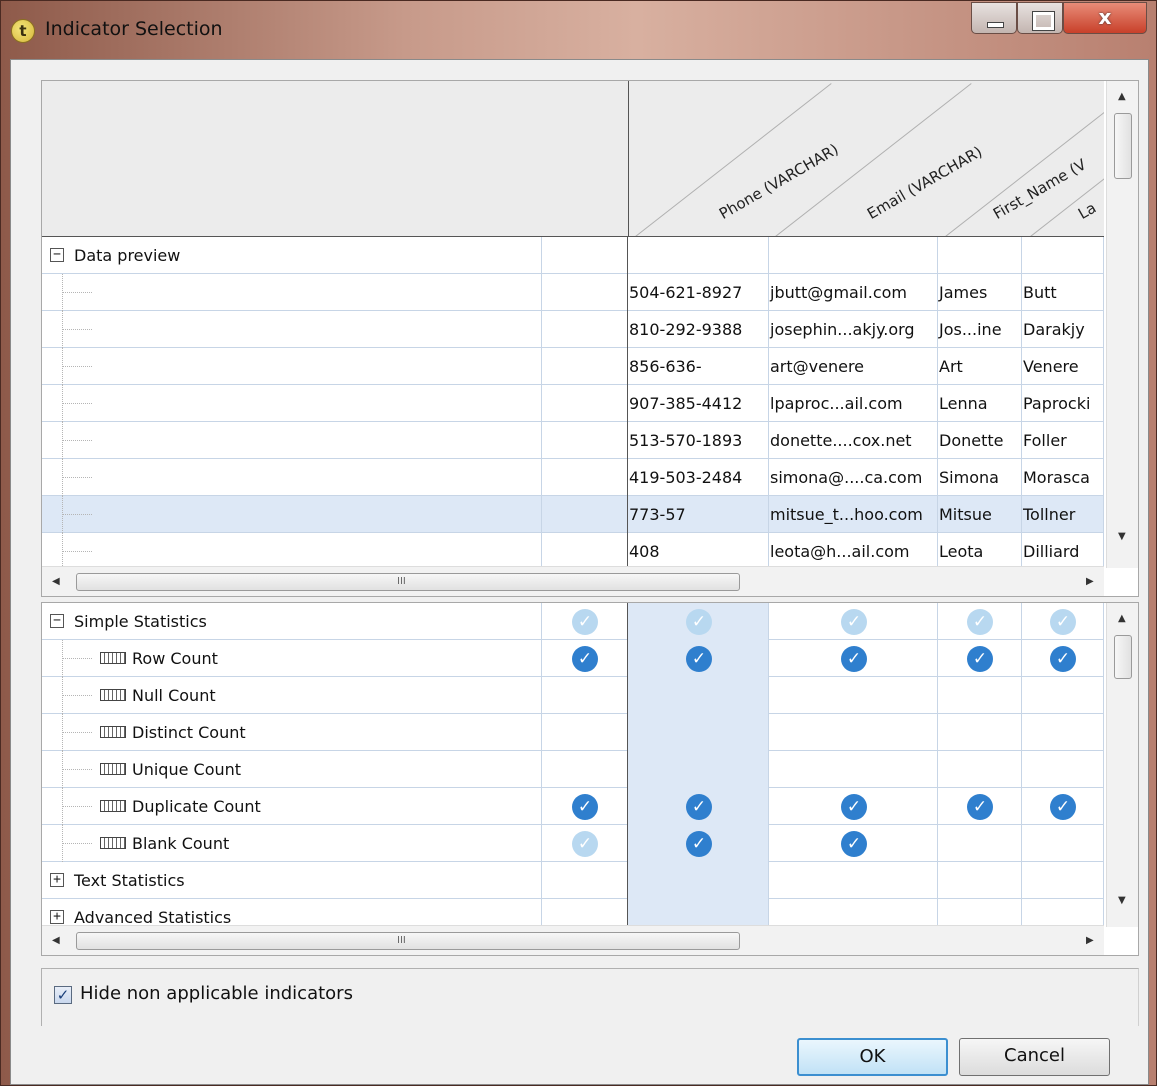  What do you see at coordinates (1063, 403) in the screenshot?
I see `data-cell: Paprocki` at bounding box center [1063, 403].